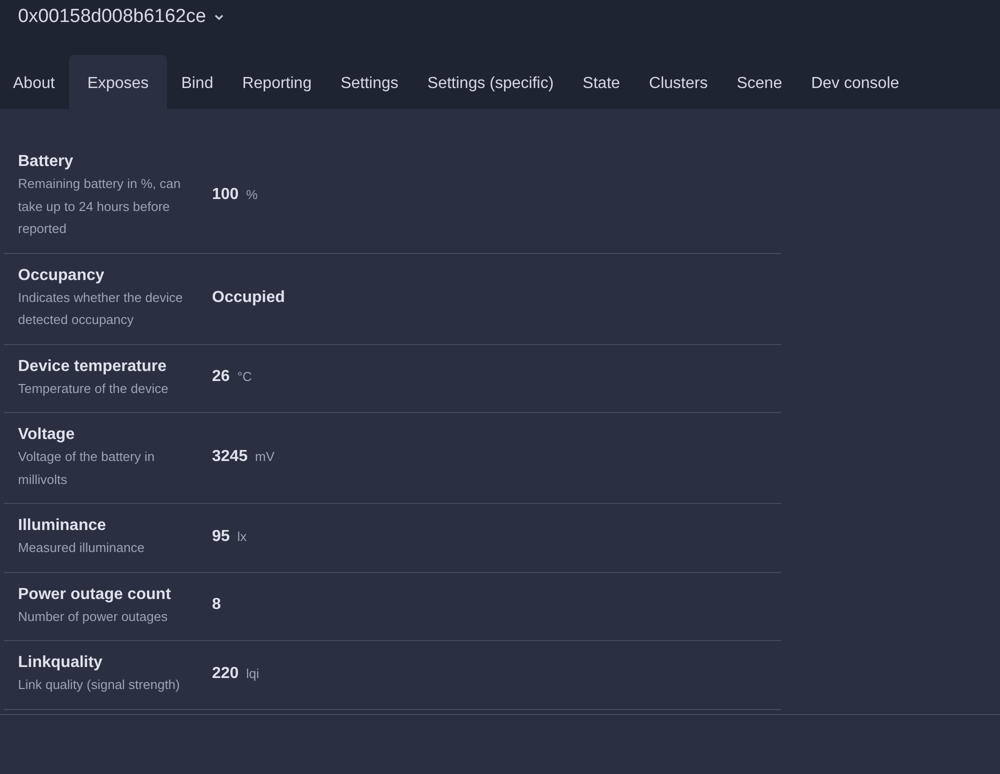 The image size is (1000, 774). Describe the element at coordinates (244, 376) in the screenshot. I see `feature-unit: °C` at that location.